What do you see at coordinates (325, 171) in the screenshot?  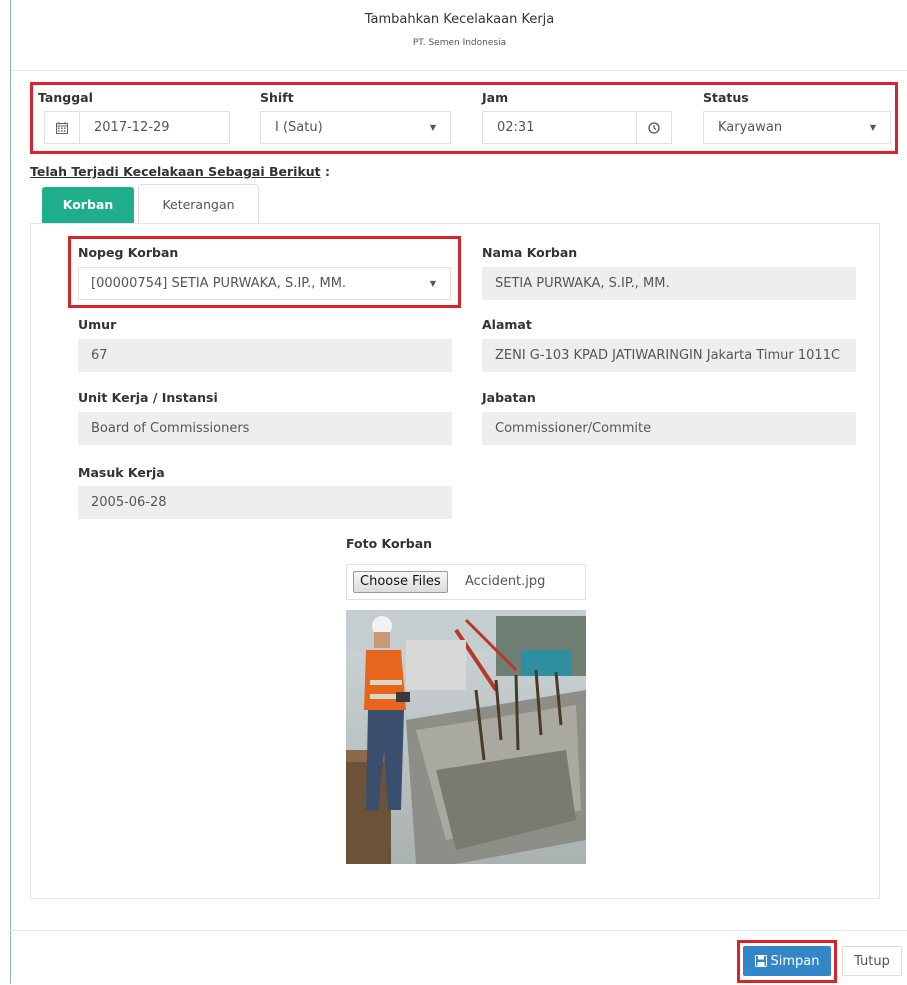 I see `section-title-colon: :` at bounding box center [325, 171].